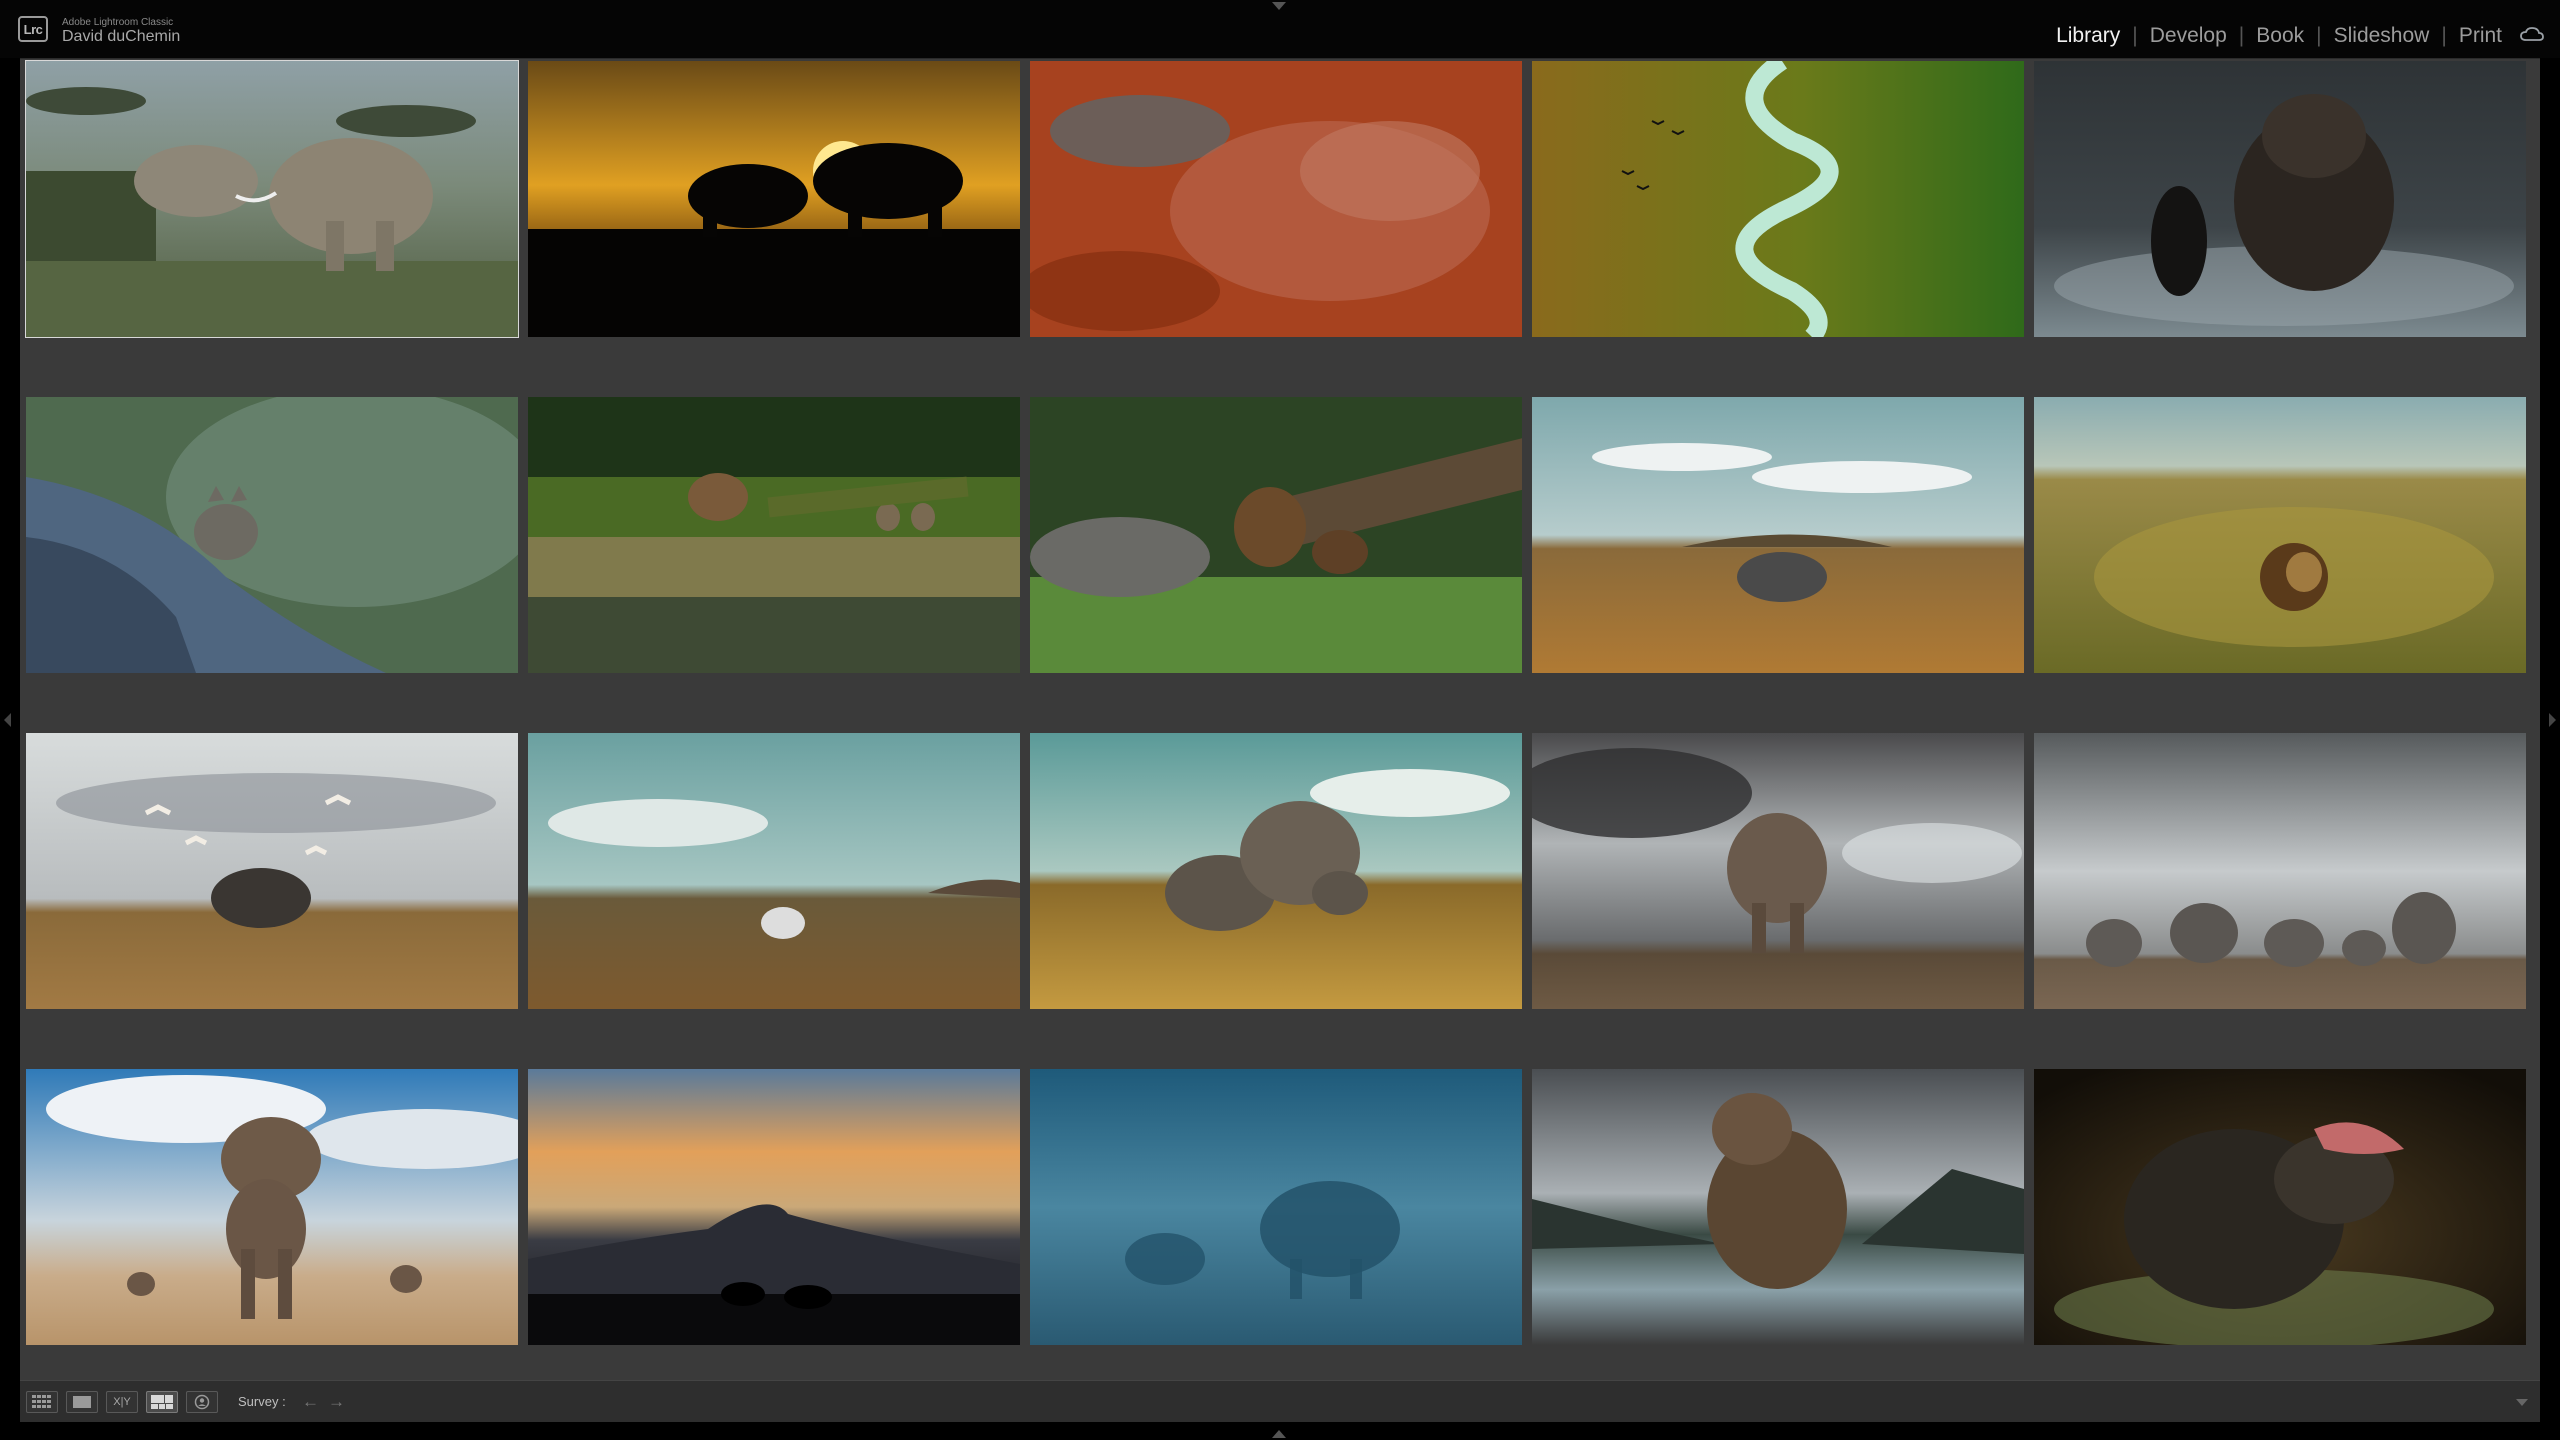 The image size is (2560, 1440). I want to click on rhino-grassland-photo, so click(1778, 535).